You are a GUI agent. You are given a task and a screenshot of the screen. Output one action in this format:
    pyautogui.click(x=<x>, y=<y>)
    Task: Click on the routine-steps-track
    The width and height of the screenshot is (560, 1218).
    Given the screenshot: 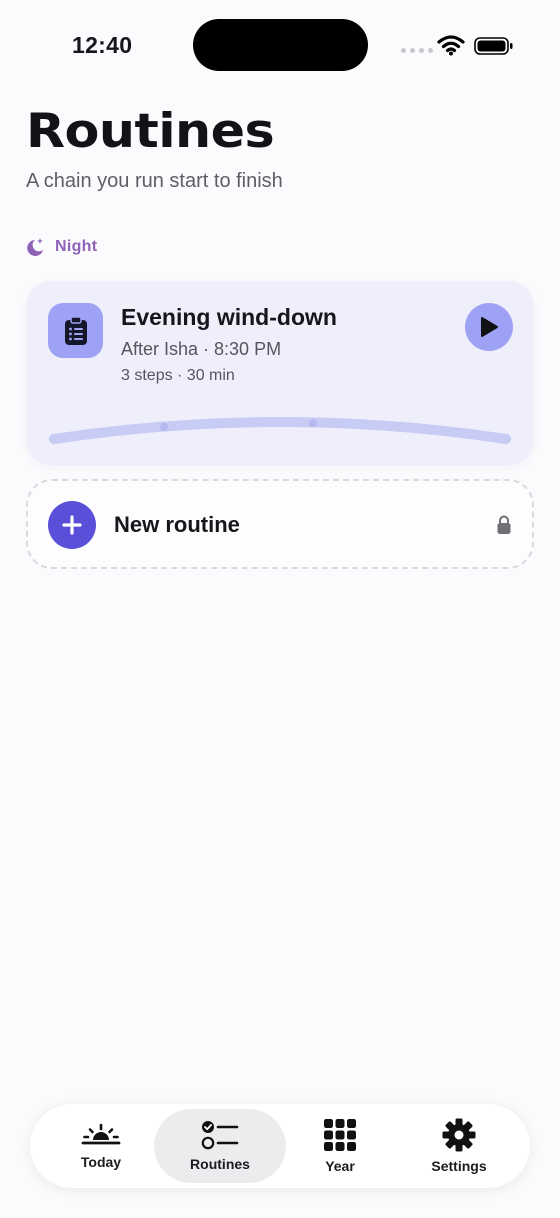 What is the action you would take?
    pyautogui.click(x=280, y=430)
    